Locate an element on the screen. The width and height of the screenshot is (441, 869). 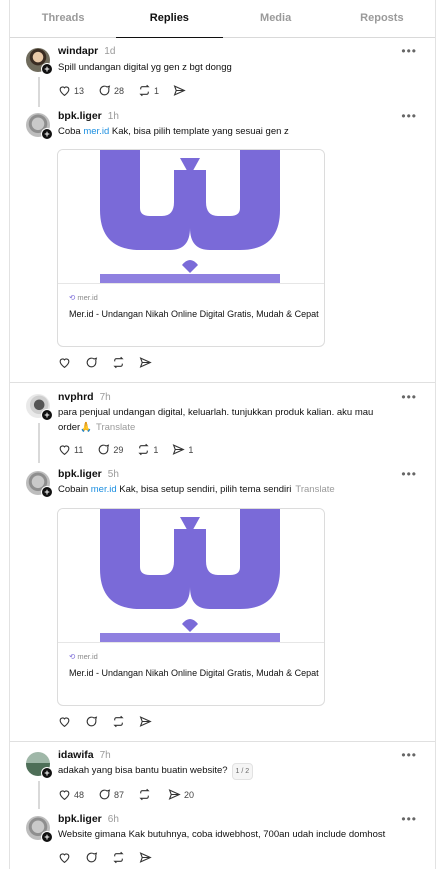
share-button: 20 is located at coordinates (181, 794).